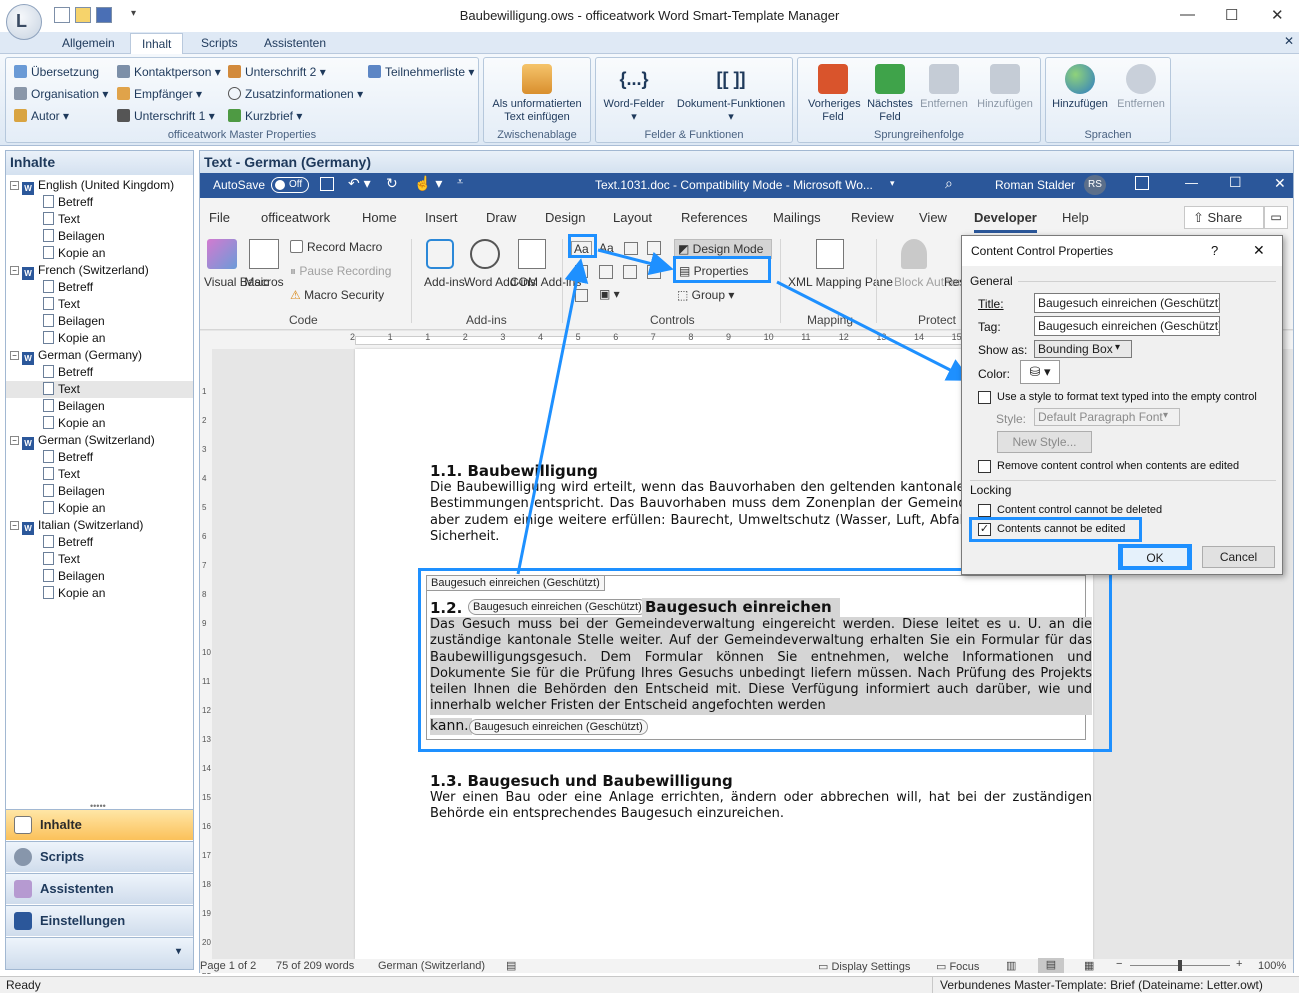 The width and height of the screenshot is (1299, 993). What do you see at coordinates (635, 262) in the screenshot?
I see `arrow-button-to-properties` at bounding box center [635, 262].